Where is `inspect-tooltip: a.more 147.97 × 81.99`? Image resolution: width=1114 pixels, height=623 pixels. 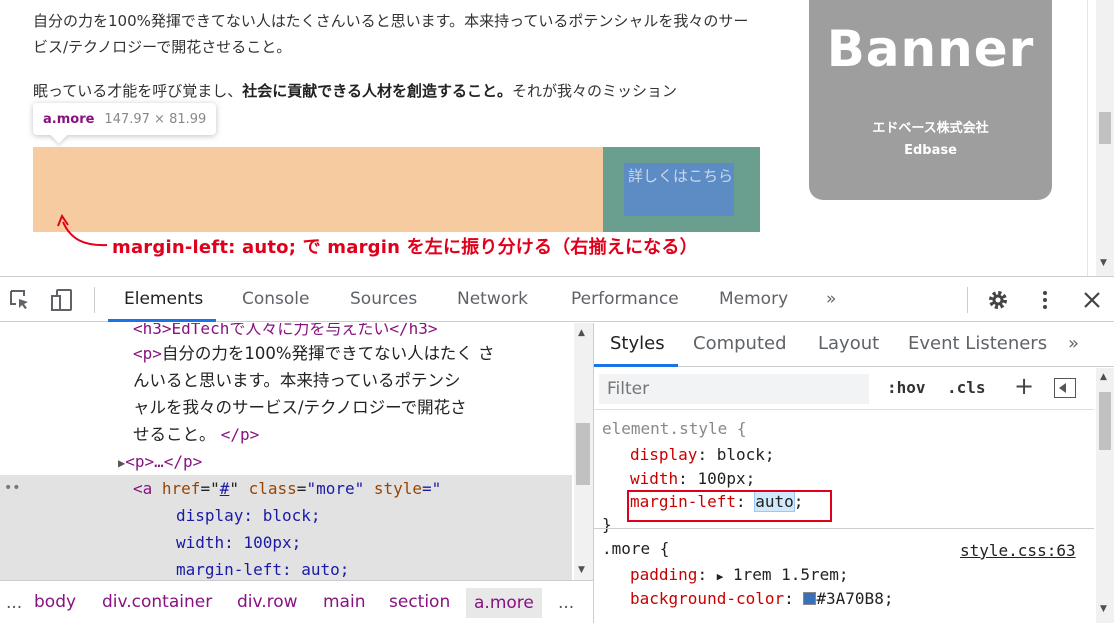
inspect-tooltip: a.more 147.97 × 81.99 is located at coordinates (125, 123).